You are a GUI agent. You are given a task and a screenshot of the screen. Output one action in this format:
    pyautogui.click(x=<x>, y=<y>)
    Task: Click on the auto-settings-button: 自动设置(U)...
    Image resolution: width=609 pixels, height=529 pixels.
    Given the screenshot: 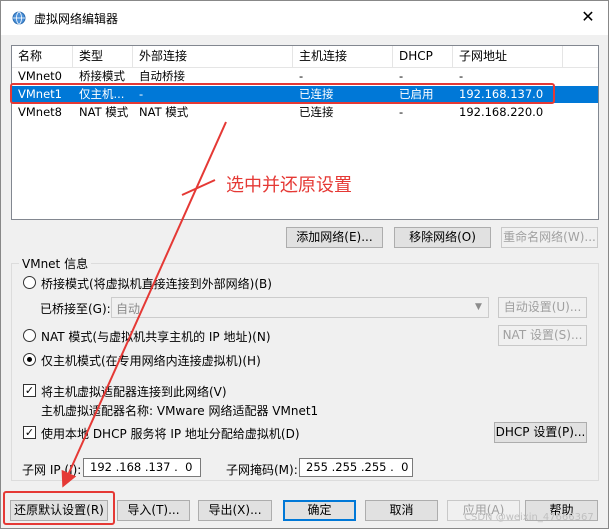 What is the action you would take?
    pyautogui.click(x=542, y=307)
    